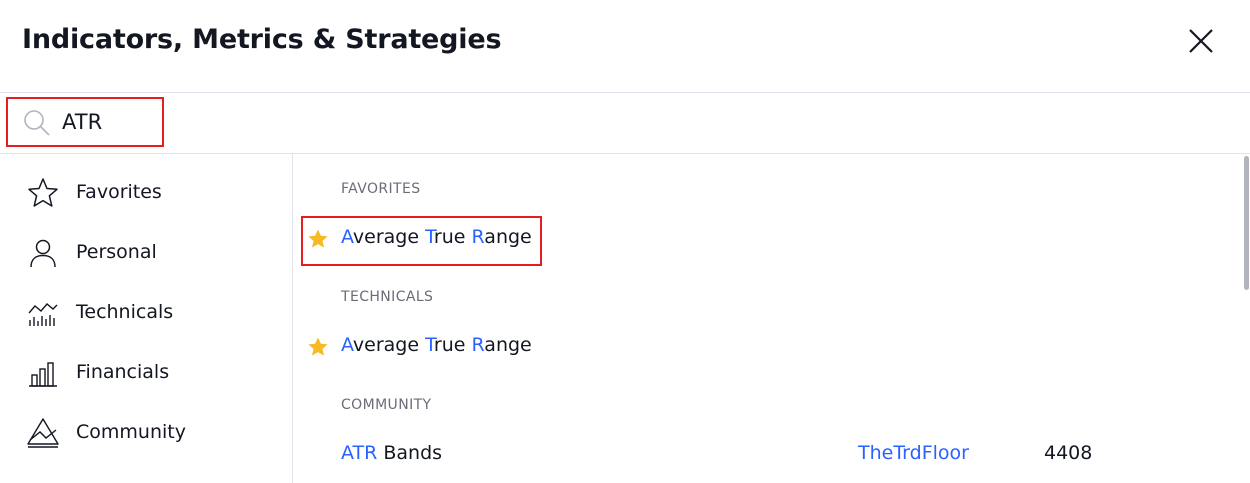 This screenshot has height=483, width=1250. What do you see at coordinates (1068, 453) in the screenshot?
I see `boost-count: 4408` at bounding box center [1068, 453].